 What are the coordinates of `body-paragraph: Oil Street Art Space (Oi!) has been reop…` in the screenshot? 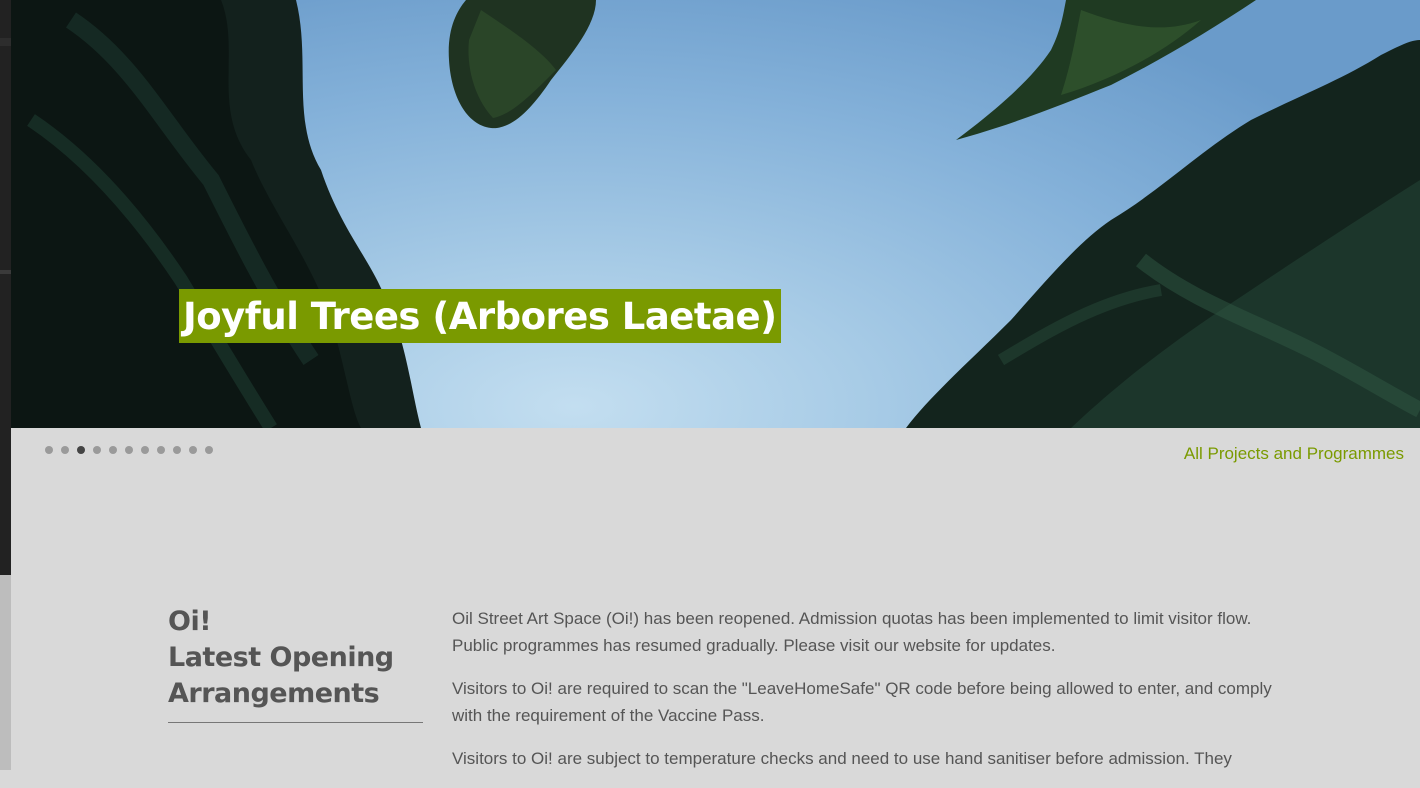 It's located at (852, 632).